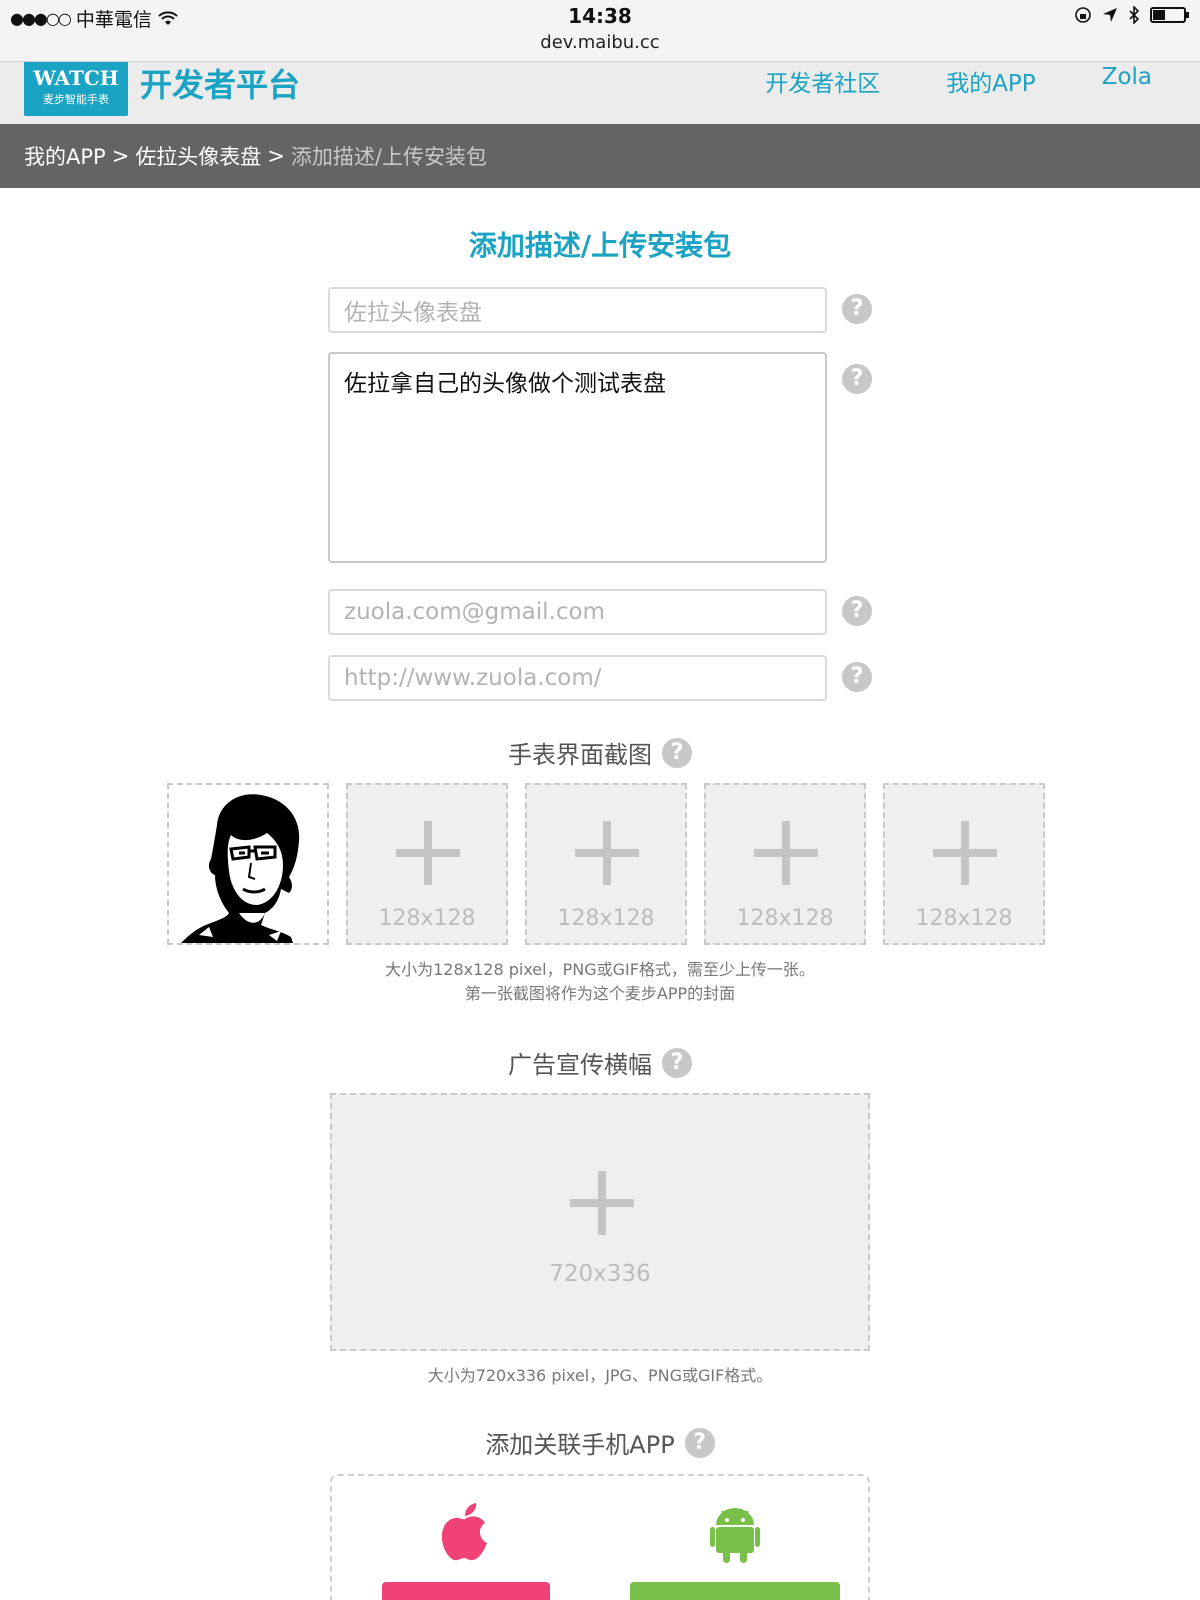 Image resolution: width=1200 pixels, height=1600 pixels. Describe the element at coordinates (600, 93) in the screenshot. I see `site-header: WATCH 麦步智能手表 开发者平台 开发者社区 我的APP Zola` at that location.